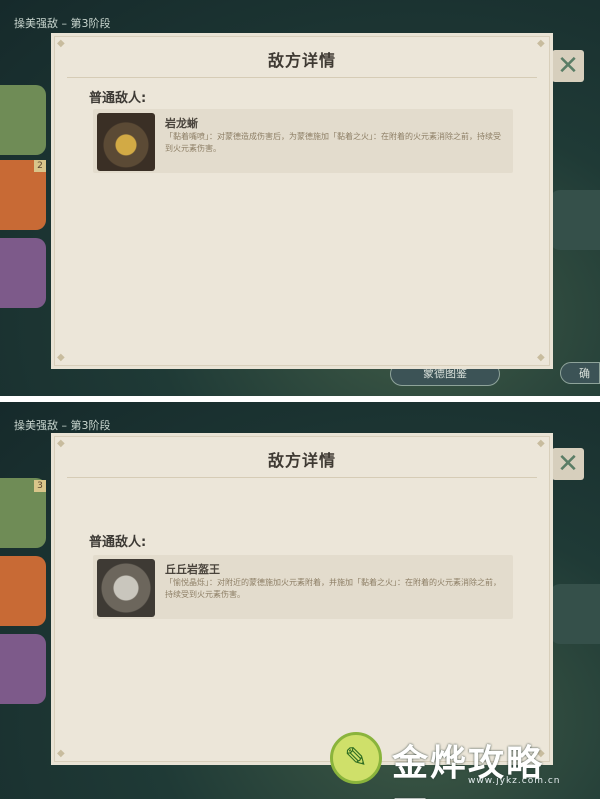  Describe the element at coordinates (356, 758) in the screenshot. I see `leaf-logo-icon: ✎` at that location.